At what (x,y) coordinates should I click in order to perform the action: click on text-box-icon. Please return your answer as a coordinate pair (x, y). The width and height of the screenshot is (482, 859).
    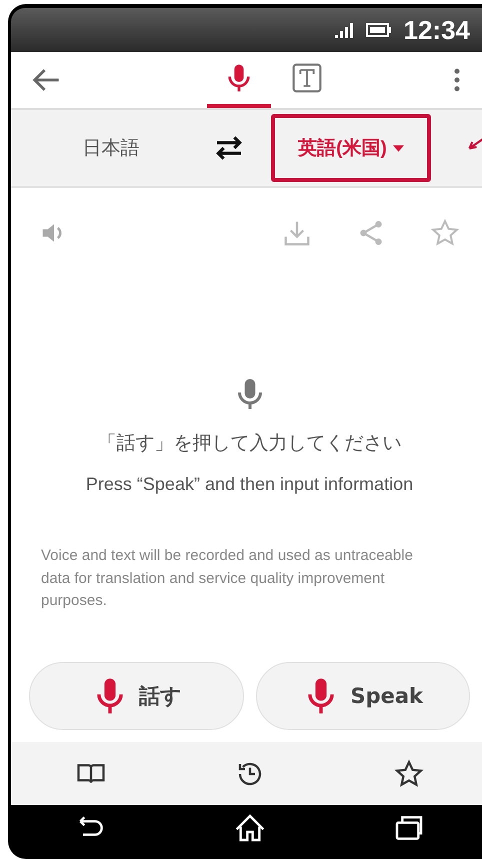
    Looking at the image, I should click on (306, 78).